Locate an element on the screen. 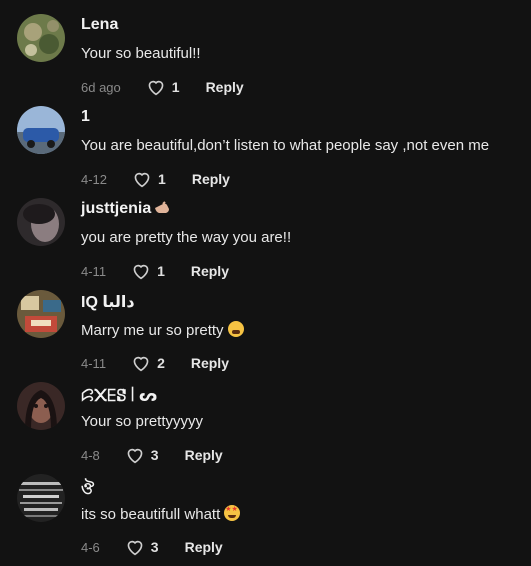 The height and width of the screenshot is (566, 531). like-button: 2 is located at coordinates (148, 363).